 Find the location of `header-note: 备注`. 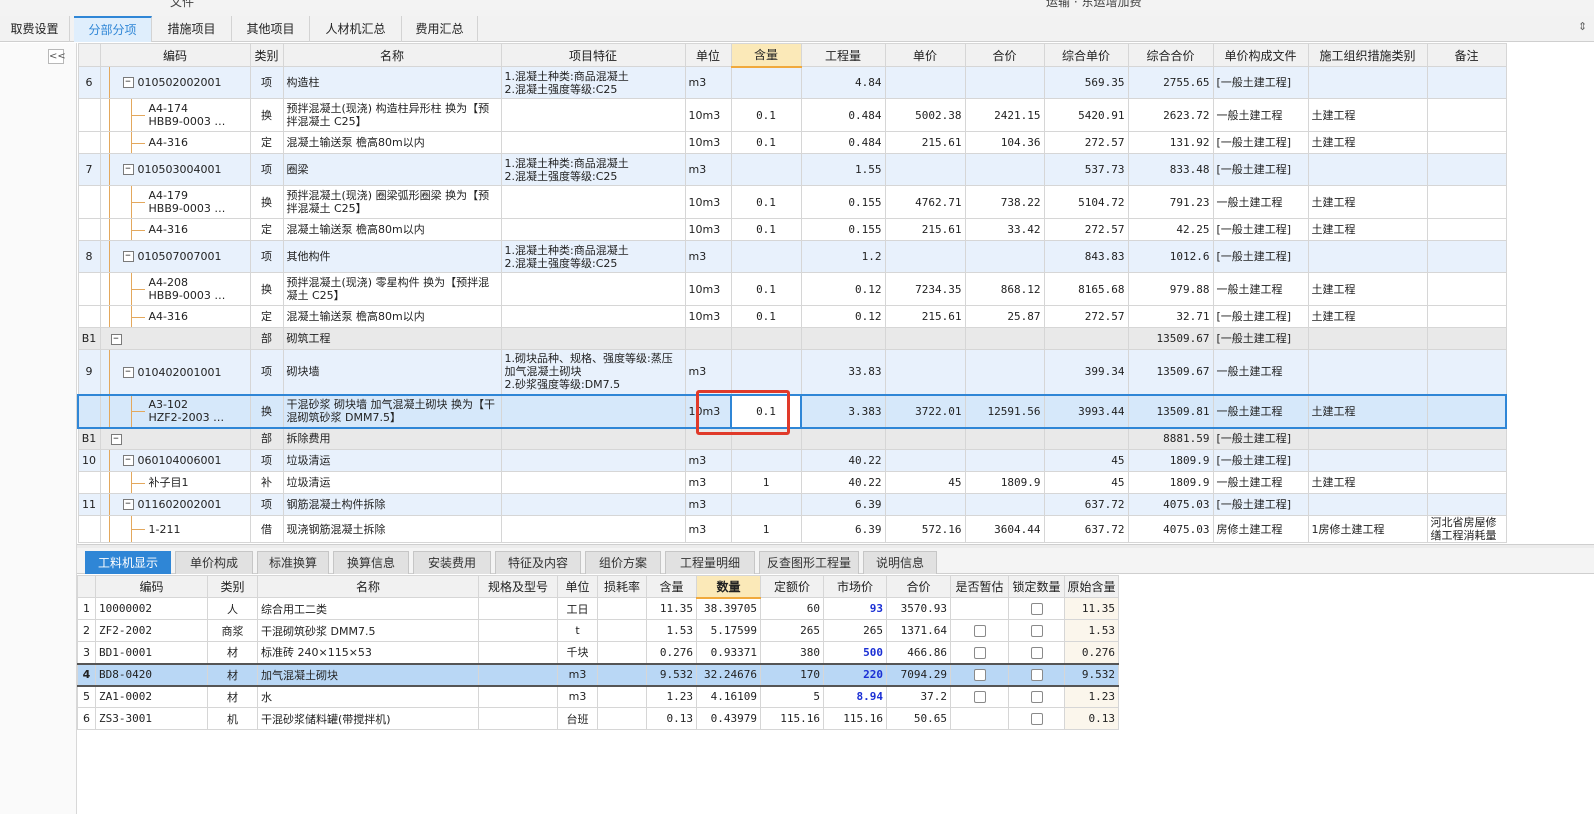

header-note: 备注 is located at coordinates (1466, 55).